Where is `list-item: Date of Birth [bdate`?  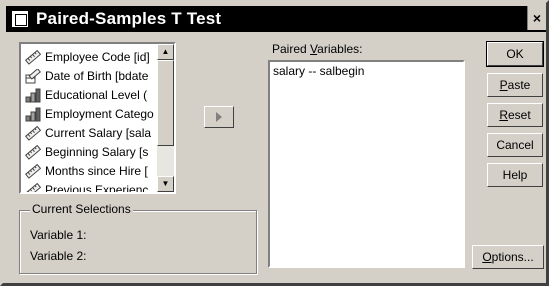
list-item: Date of Birth [bdate is located at coordinates (88, 76).